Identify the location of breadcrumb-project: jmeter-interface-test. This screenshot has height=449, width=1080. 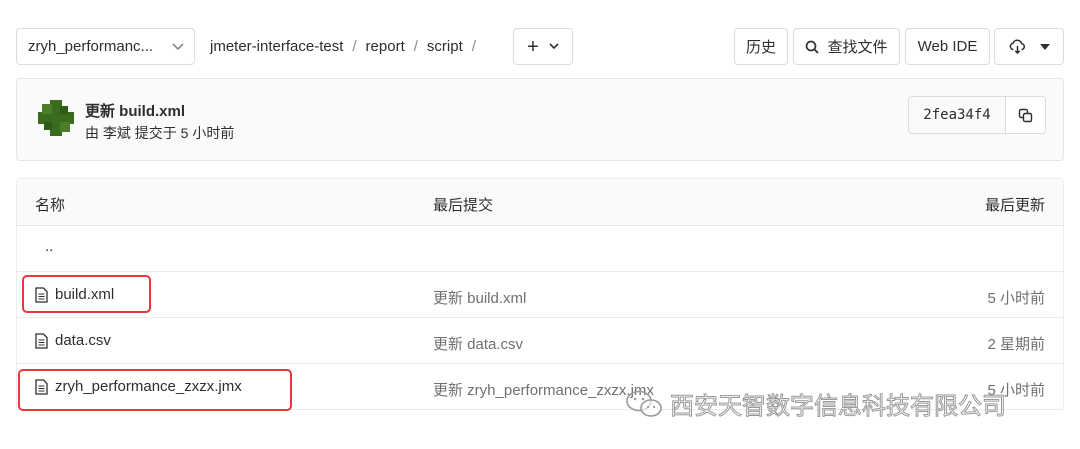
(276, 46).